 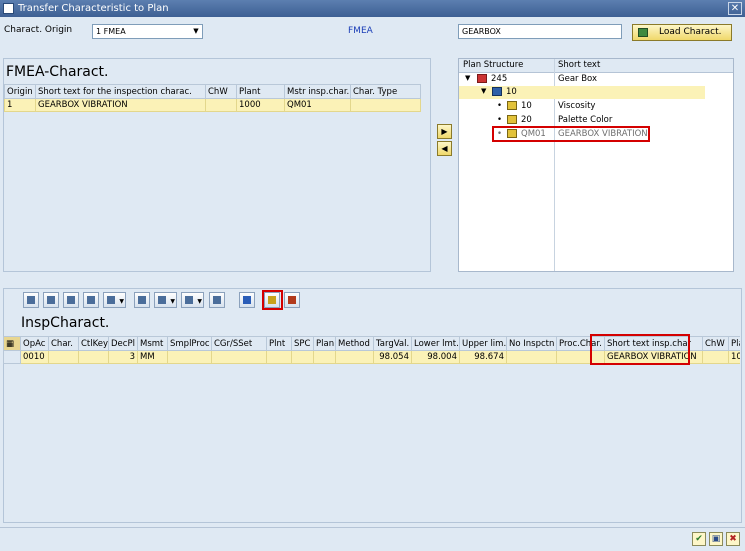 What do you see at coordinates (579, 65) in the screenshot?
I see `col-short-text: Short text` at bounding box center [579, 65].